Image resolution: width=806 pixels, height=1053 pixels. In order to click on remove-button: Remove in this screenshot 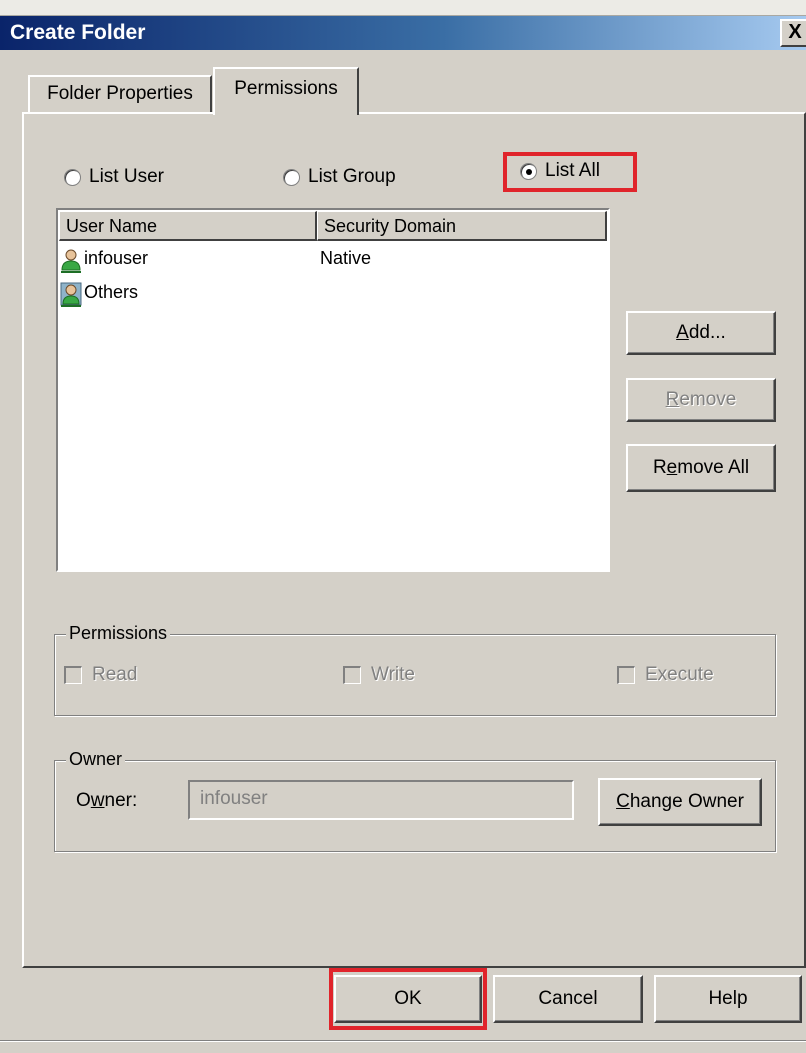, I will do `click(701, 400)`.